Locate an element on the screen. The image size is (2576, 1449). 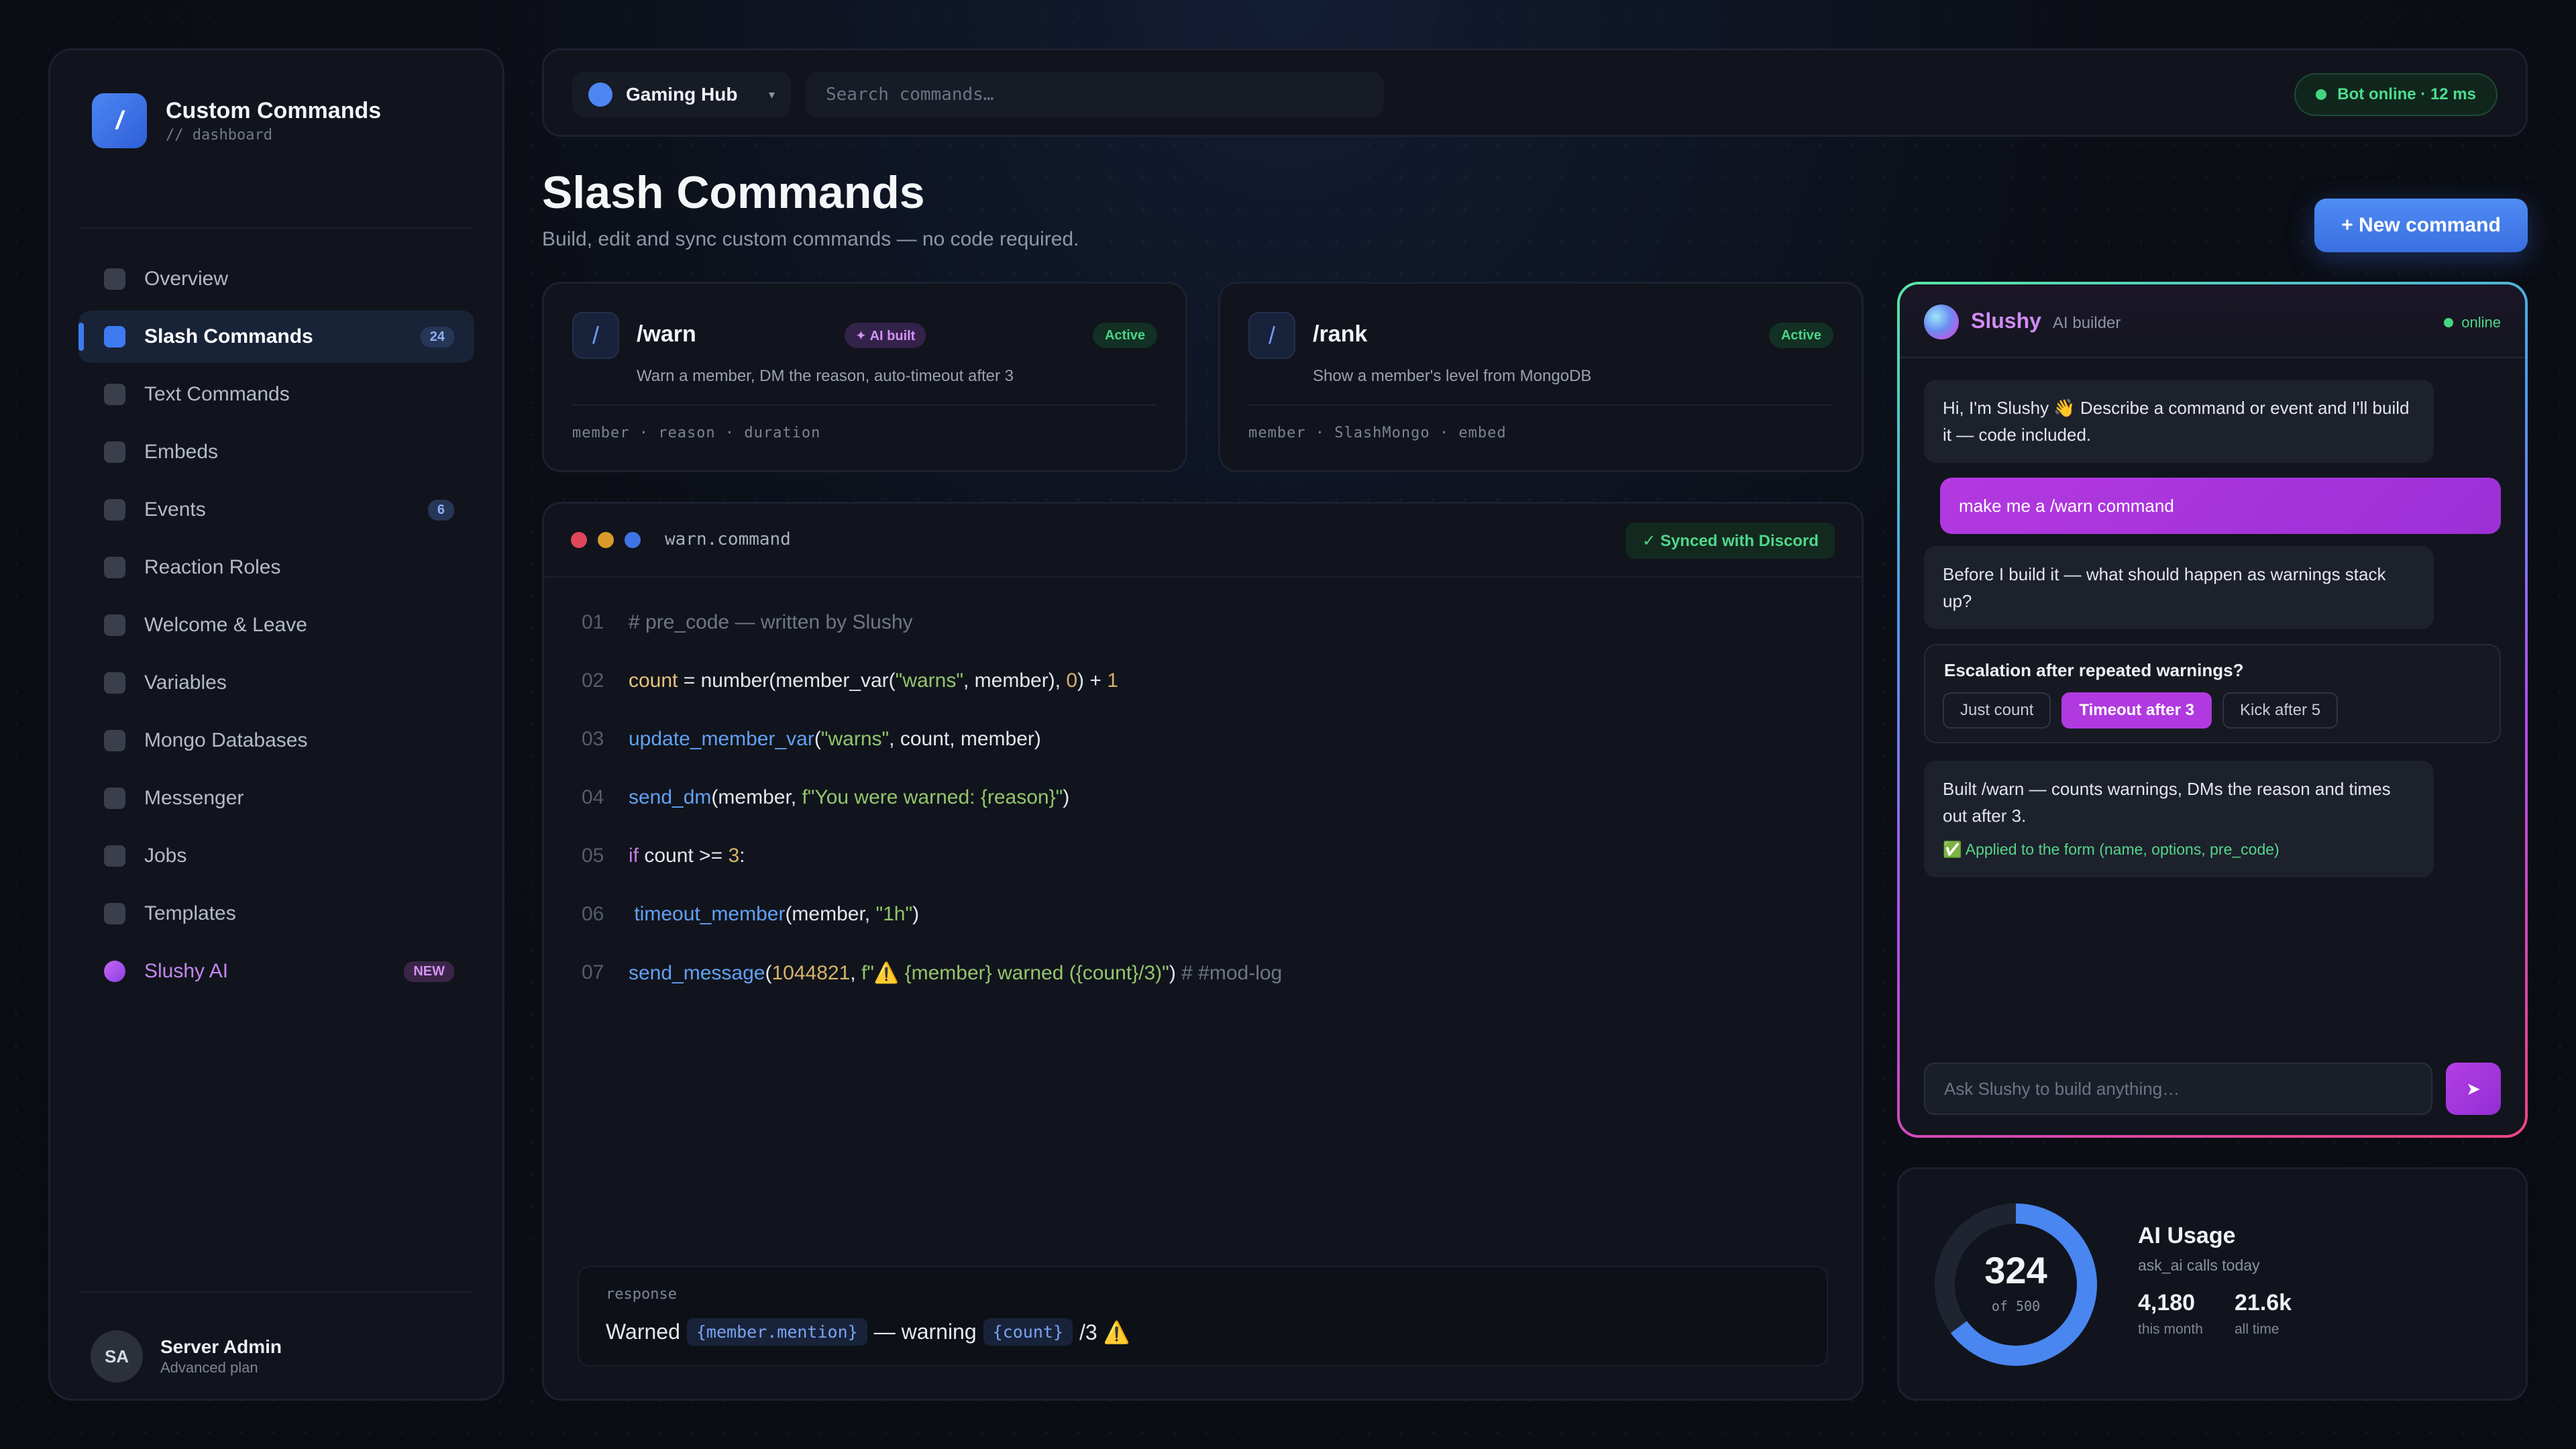
topbar: Gaming Hub ▾ Bot online · 12 ms is located at coordinates (1535, 92).